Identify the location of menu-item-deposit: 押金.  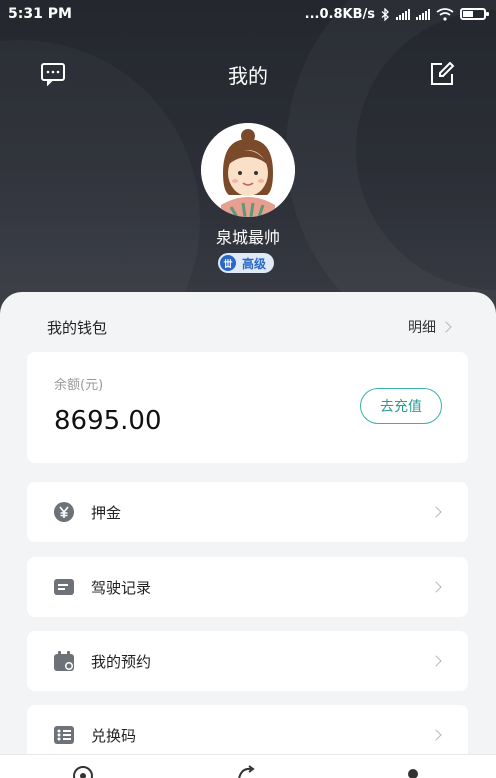
(247, 512).